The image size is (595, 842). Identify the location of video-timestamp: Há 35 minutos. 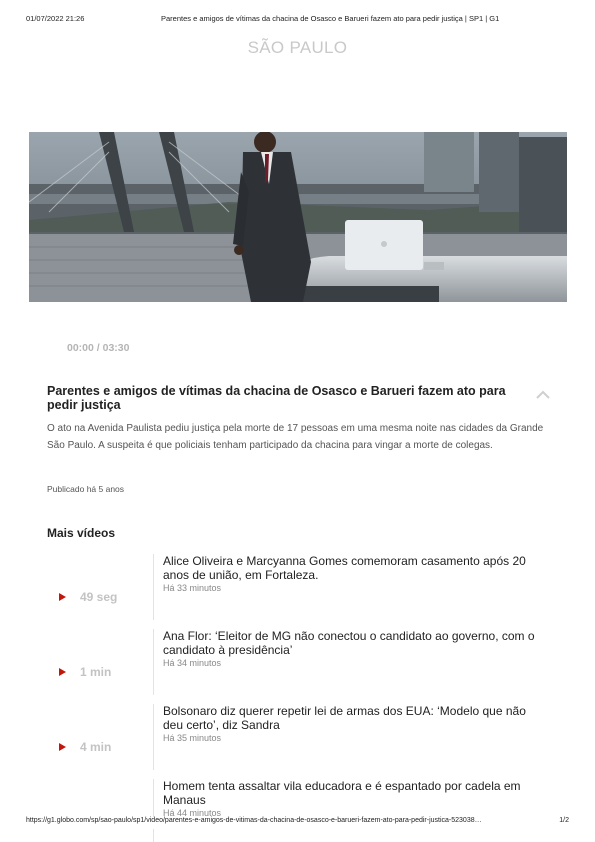
(192, 738).